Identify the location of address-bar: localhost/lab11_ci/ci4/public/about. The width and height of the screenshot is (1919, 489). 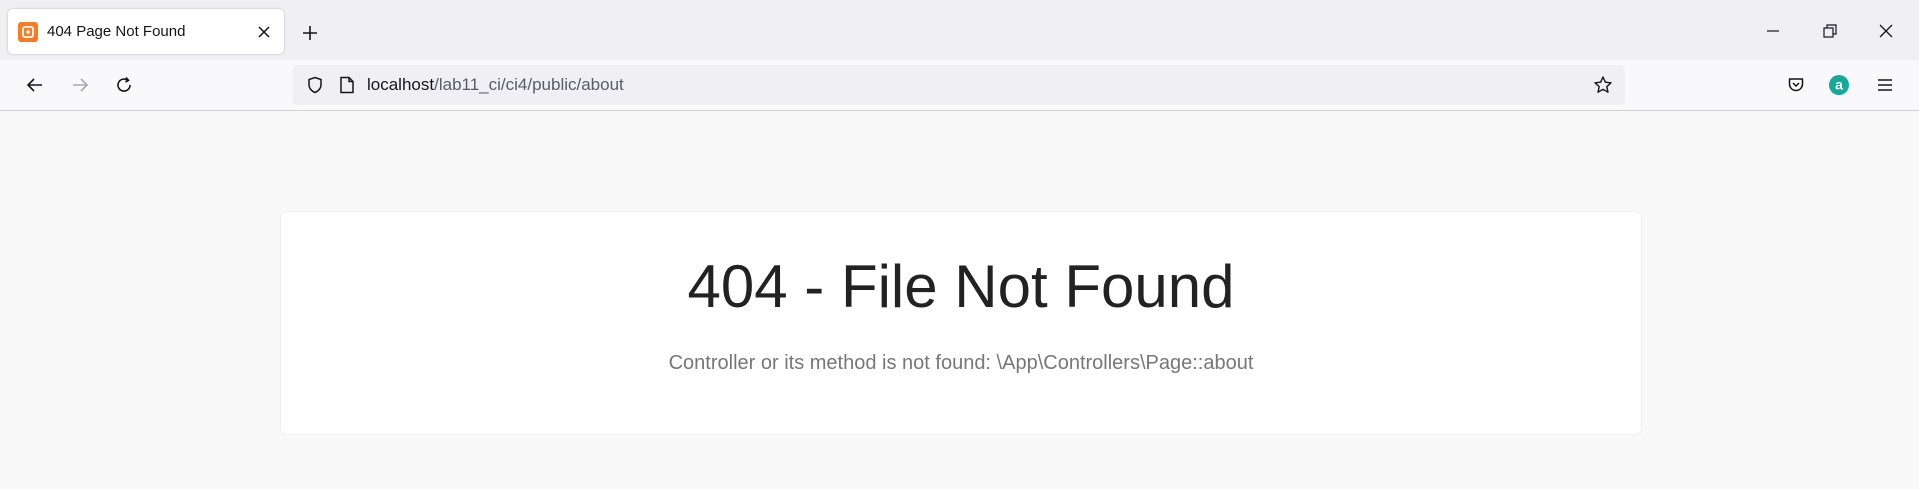
(959, 85).